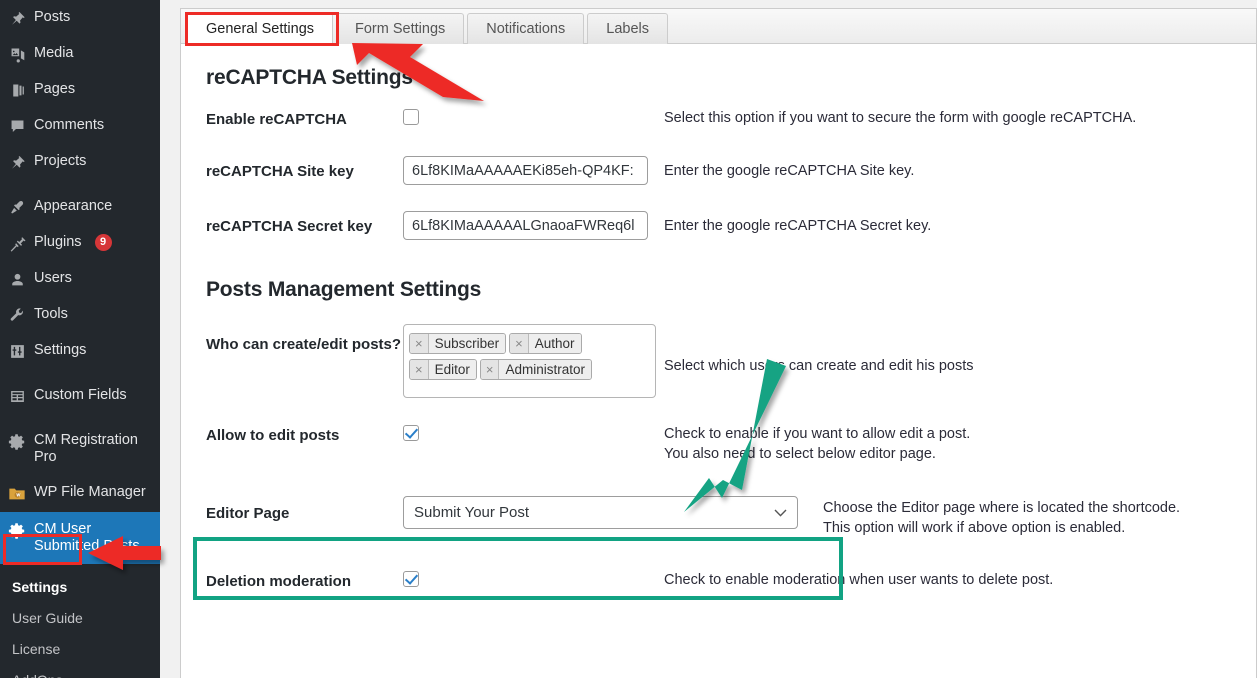 This screenshot has height=678, width=1257. Describe the element at coordinates (545, 369) in the screenshot. I see `role-chip-label: Administrator` at that location.